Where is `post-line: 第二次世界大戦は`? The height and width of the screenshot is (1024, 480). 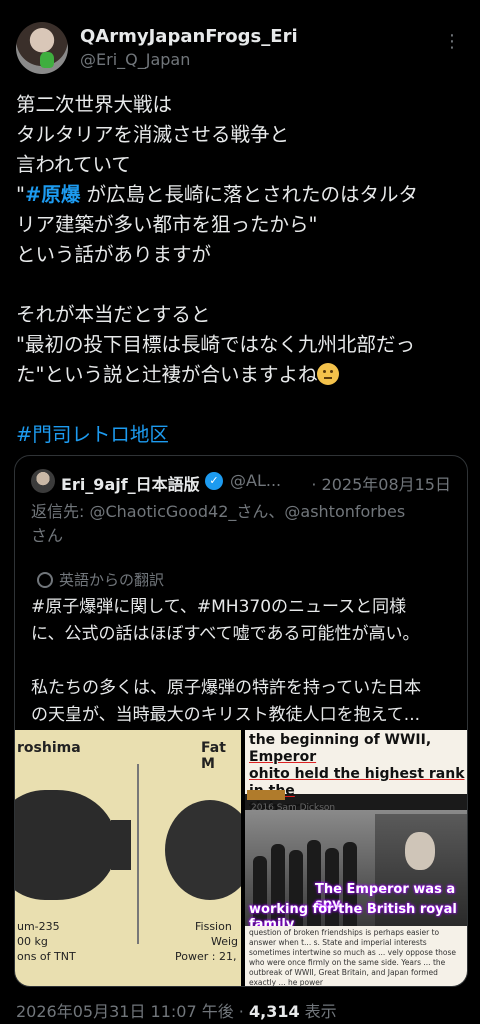 post-line: 第二次世界大戦は is located at coordinates (94, 104).